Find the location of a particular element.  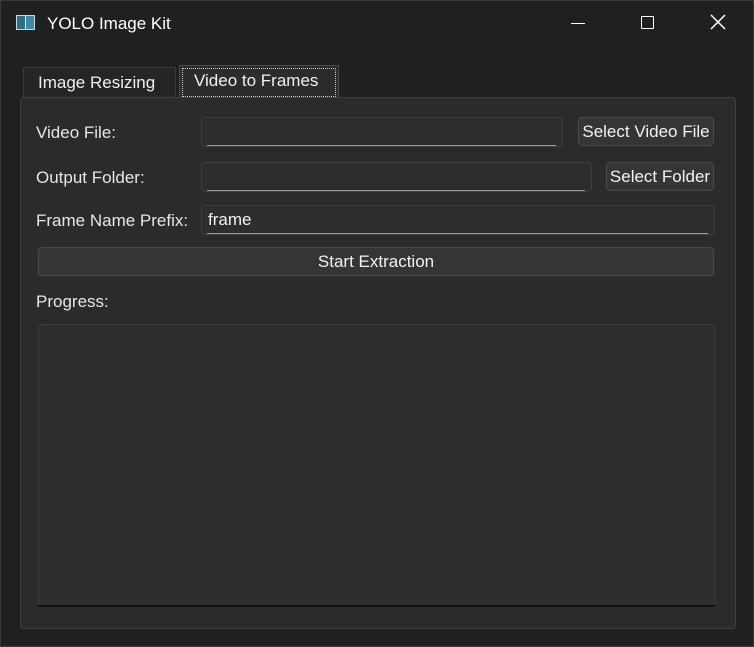

tab-label: Image Resizing is located at coordinates (97, 82).